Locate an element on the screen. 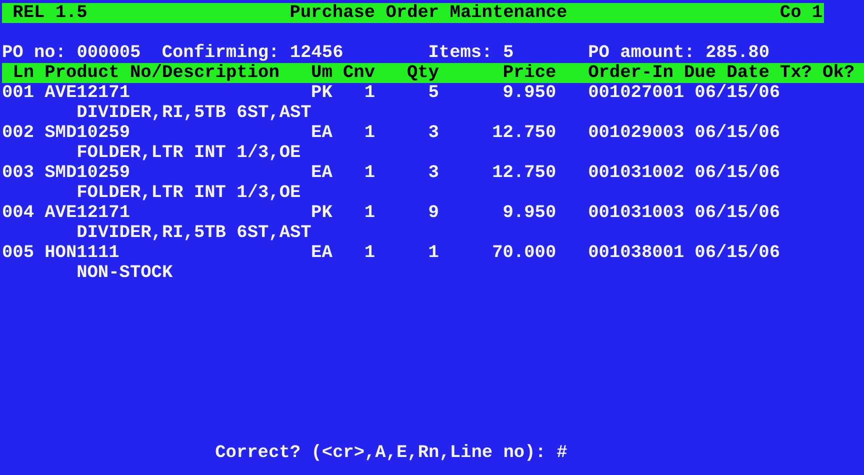  table-cell: NON-STOCK is located at coordinates (124, 273).